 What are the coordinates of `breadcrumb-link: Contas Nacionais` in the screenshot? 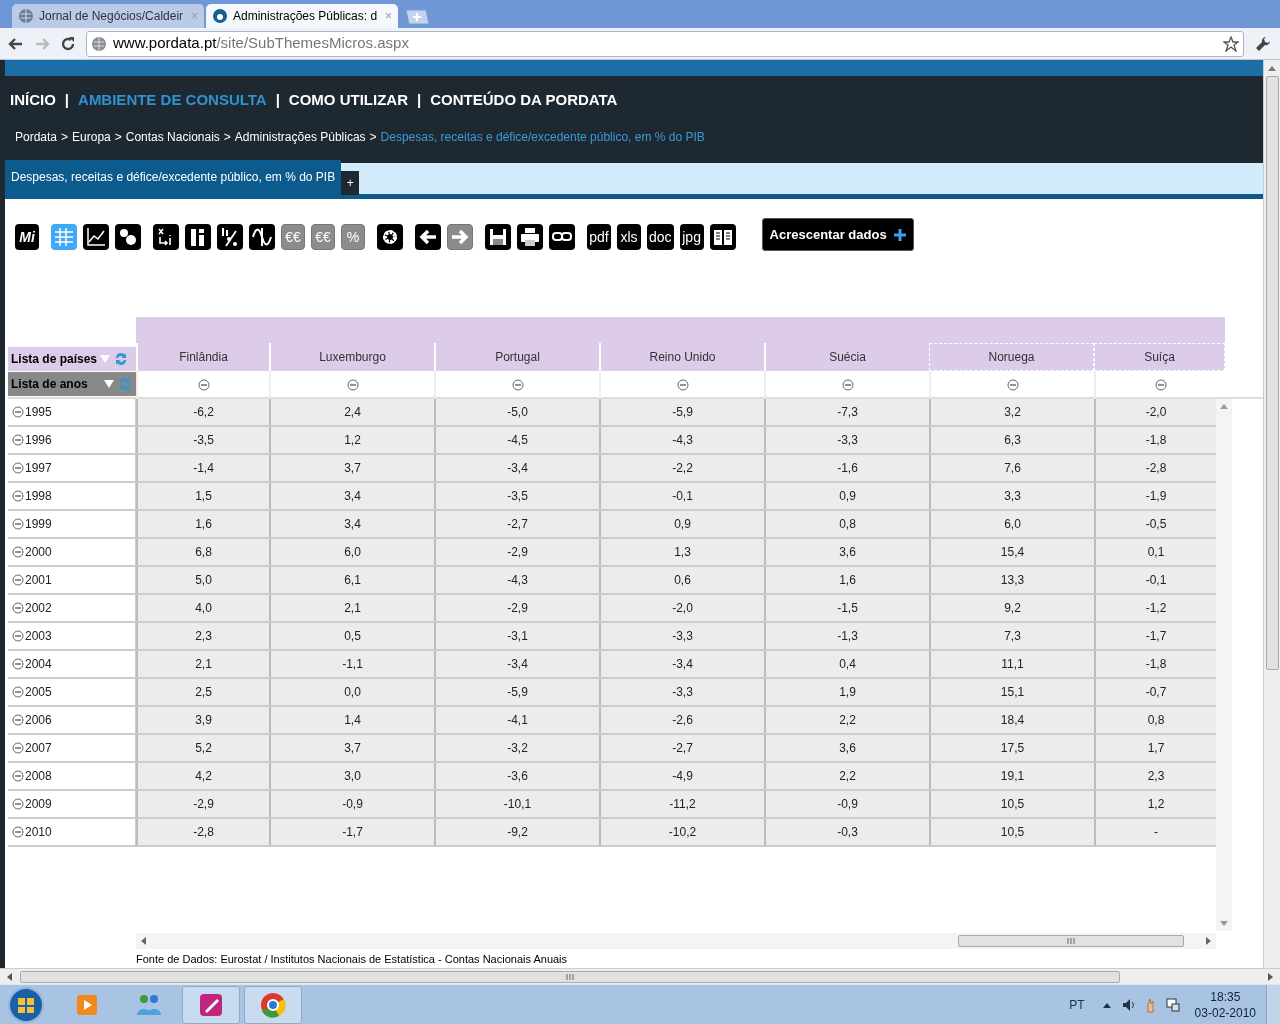 It's located at (172, 137).